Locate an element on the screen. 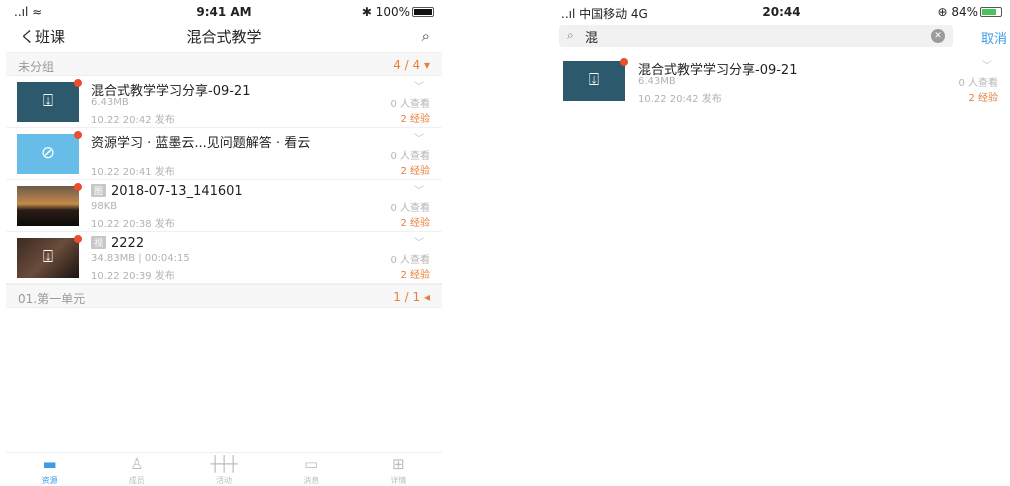  item-title: 2018-07-13_141601 is located at coordinates (177, 191).